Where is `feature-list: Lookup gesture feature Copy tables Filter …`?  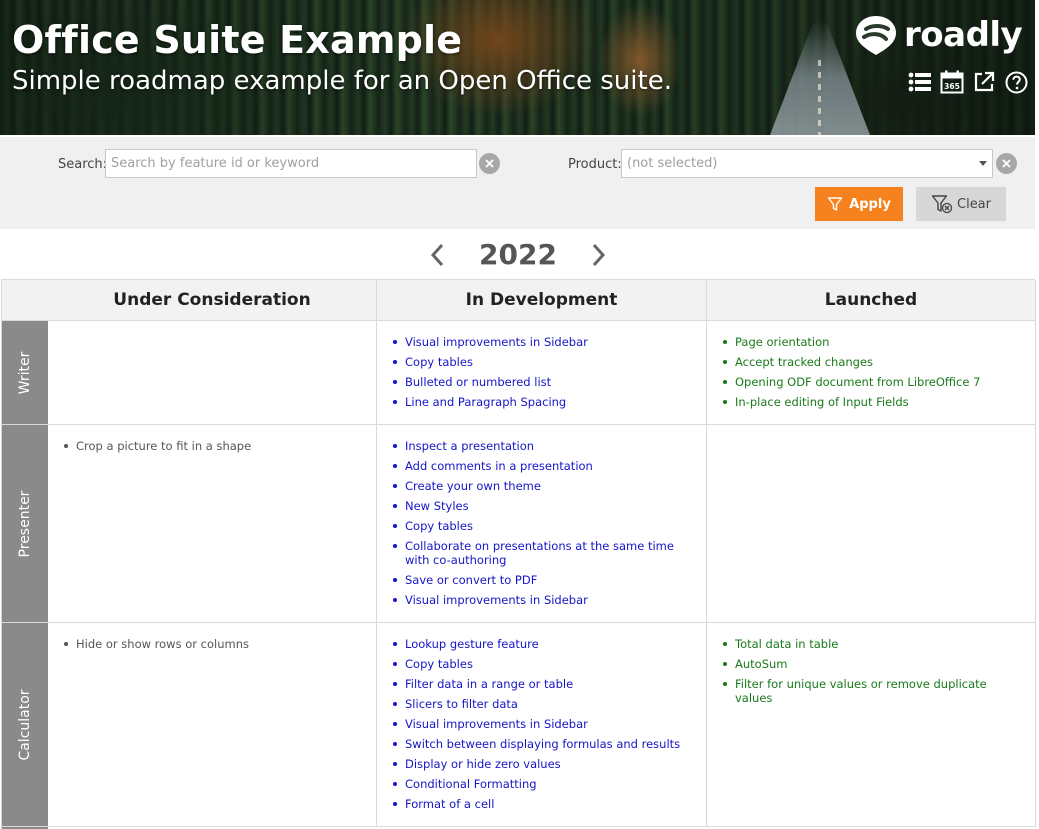 feature-list: Lookup gesture feature Copy tables Filter … is located at coordinates (542, 724).